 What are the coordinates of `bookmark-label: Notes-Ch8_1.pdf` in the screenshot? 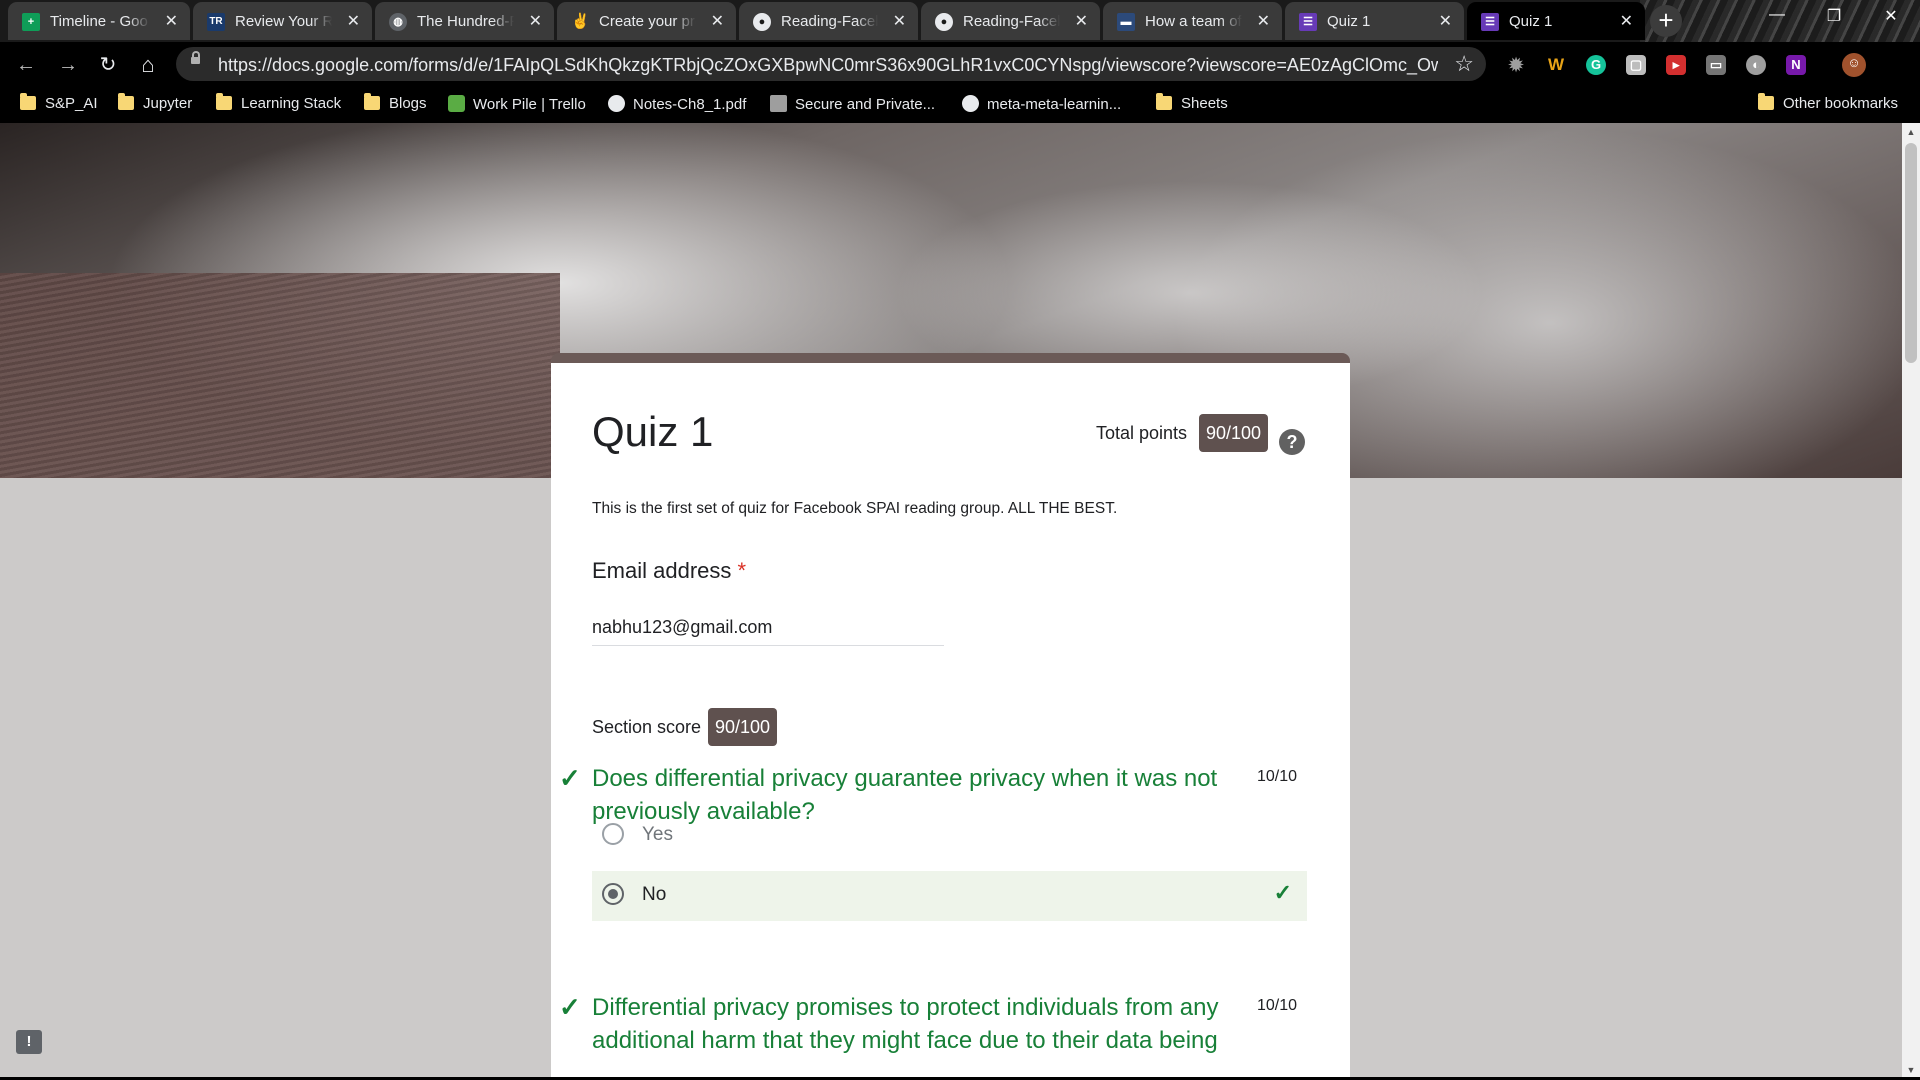 It's located at (690, 104).